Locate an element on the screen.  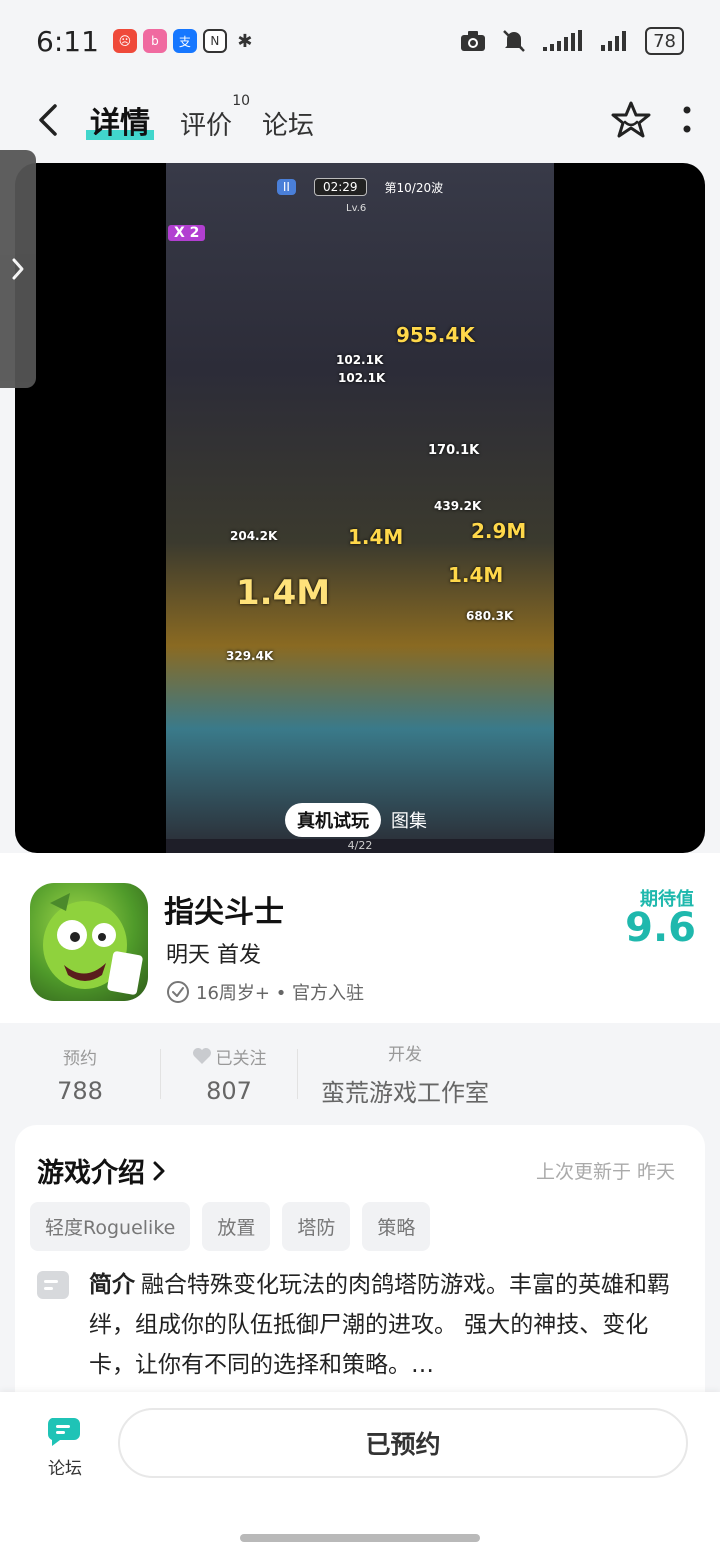
media-controls: 真机试玩 图集 is located at coordinates (356, 820).